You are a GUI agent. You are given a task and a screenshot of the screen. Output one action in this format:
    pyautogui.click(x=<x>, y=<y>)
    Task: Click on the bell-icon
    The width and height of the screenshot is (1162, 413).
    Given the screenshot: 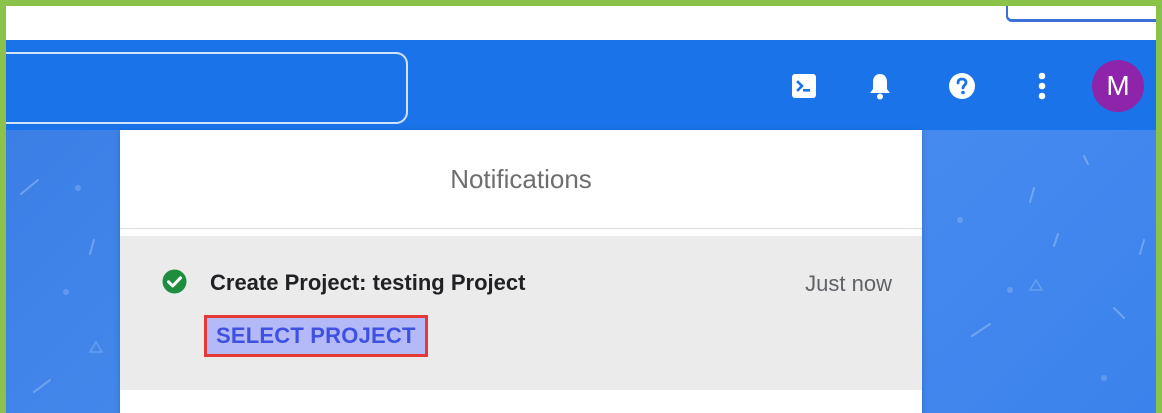 What is the action you would take?
    pyautogui.click(x=880, y=86)
    